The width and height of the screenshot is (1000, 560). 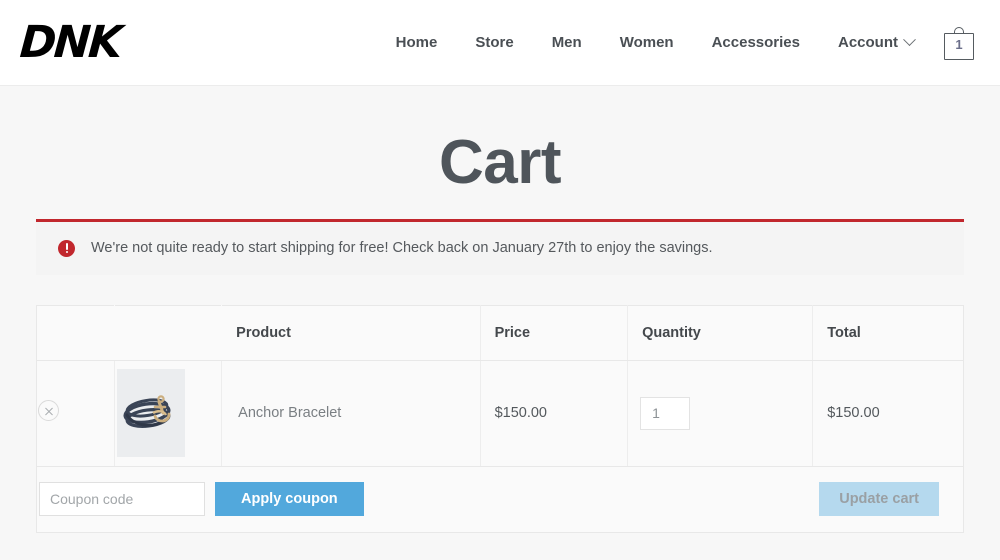 I want to click on product-price: $150.00, so click(x=554, y=413).